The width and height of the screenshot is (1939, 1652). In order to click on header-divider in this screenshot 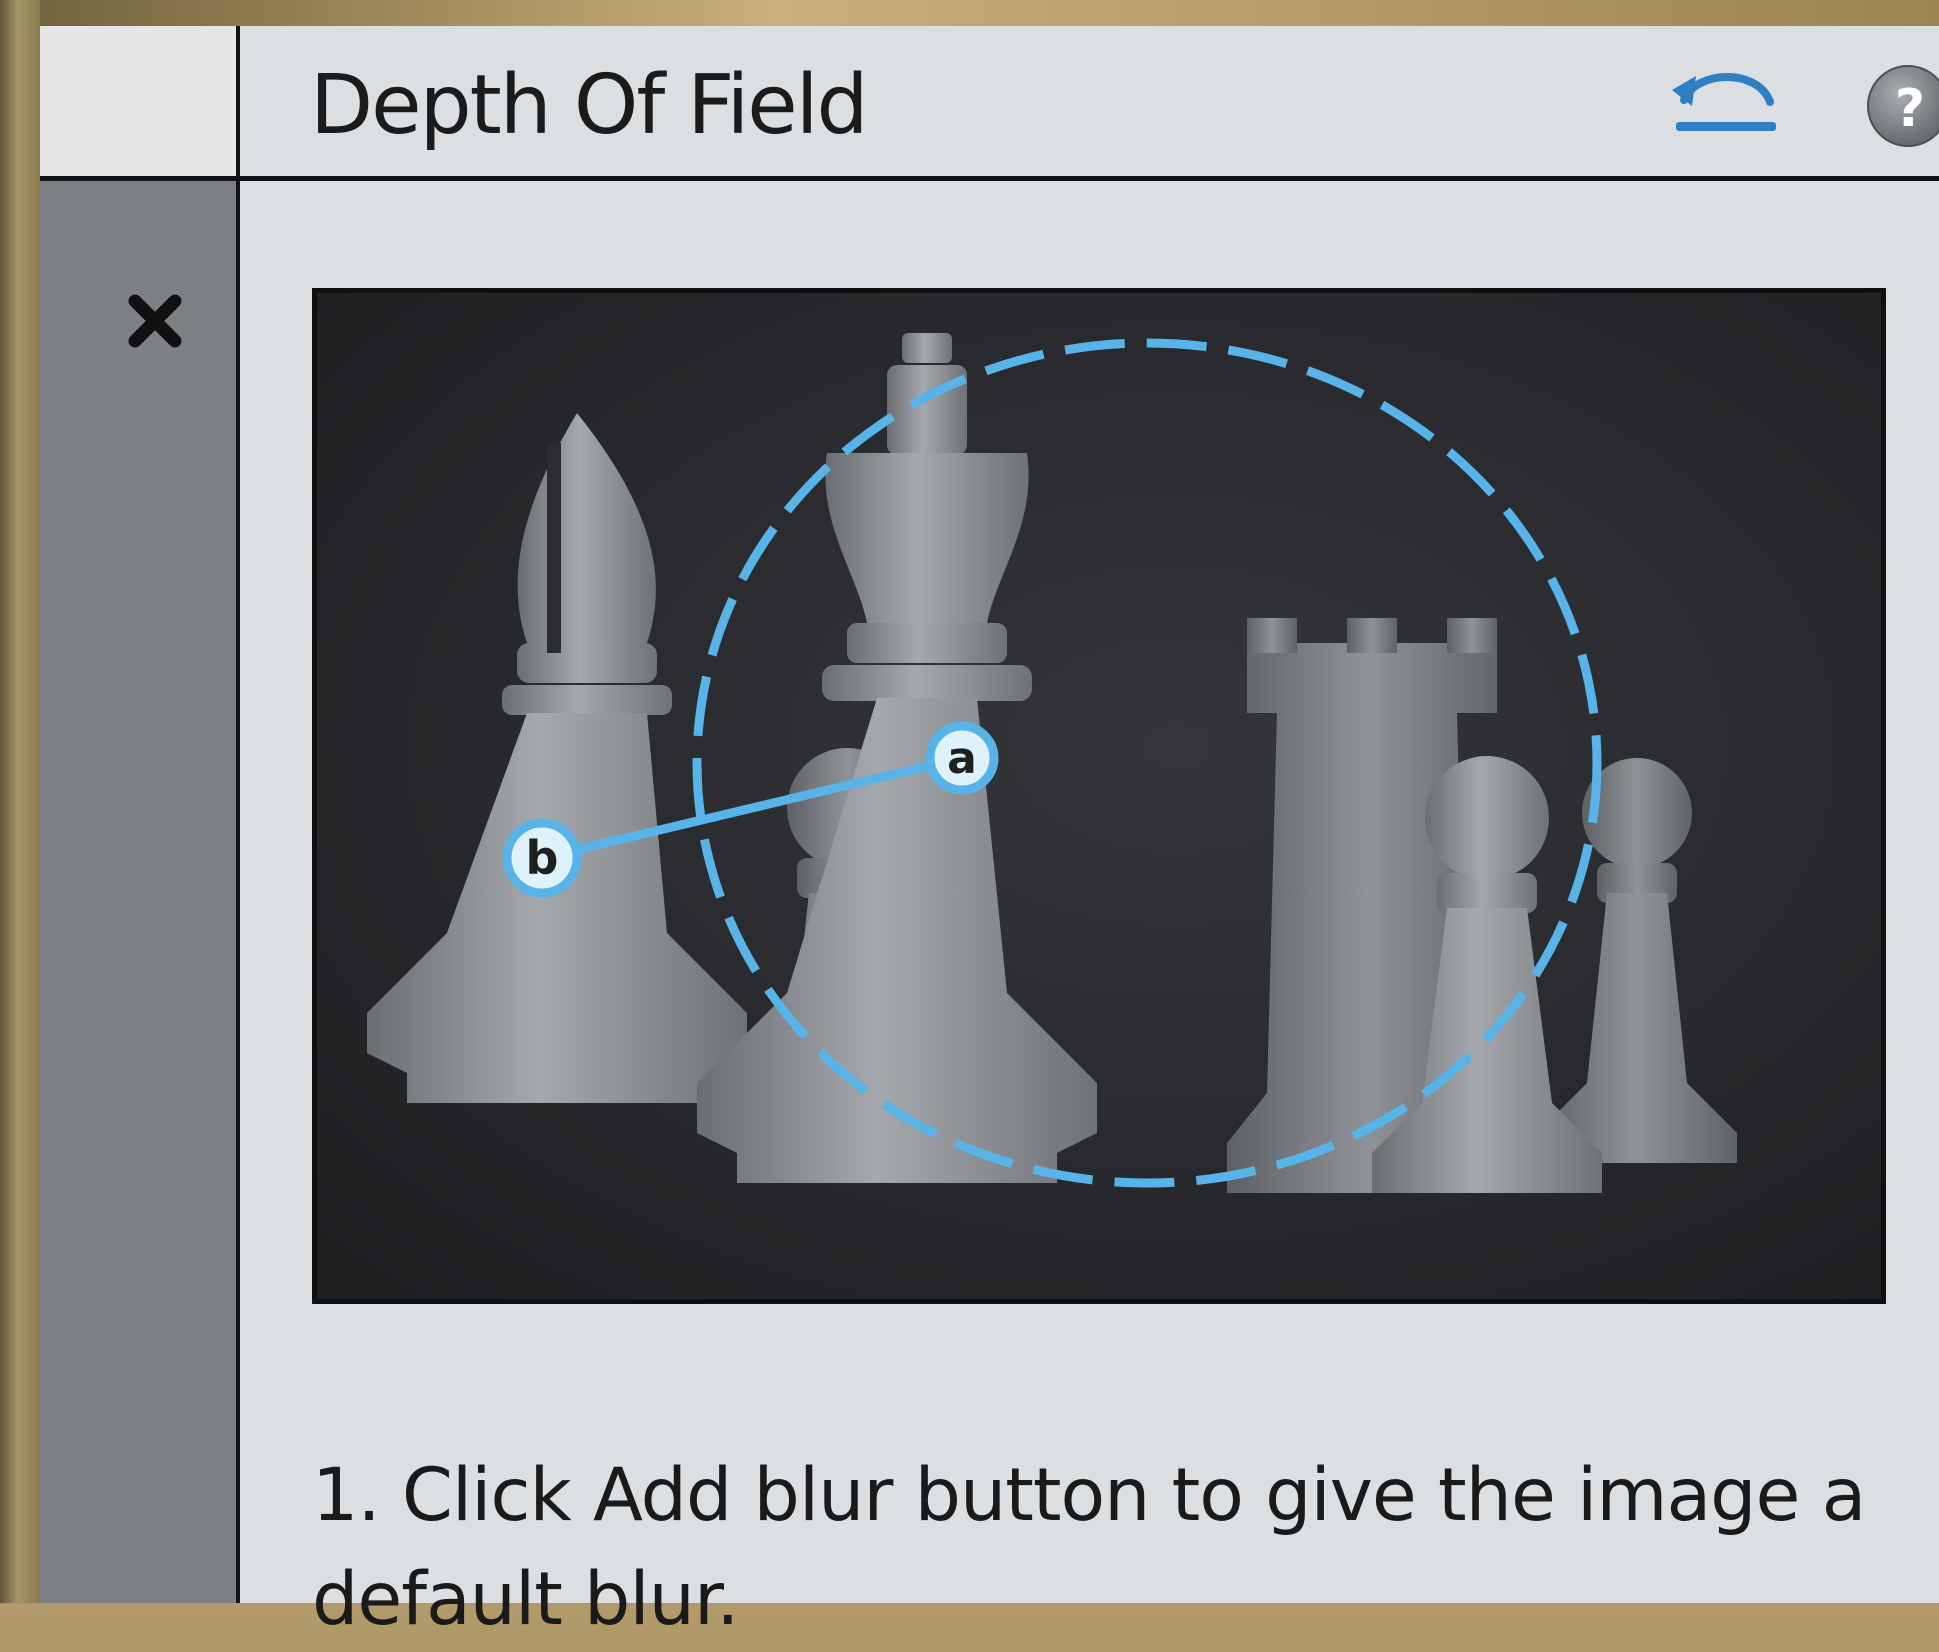, I will do `click(989, 178)`.